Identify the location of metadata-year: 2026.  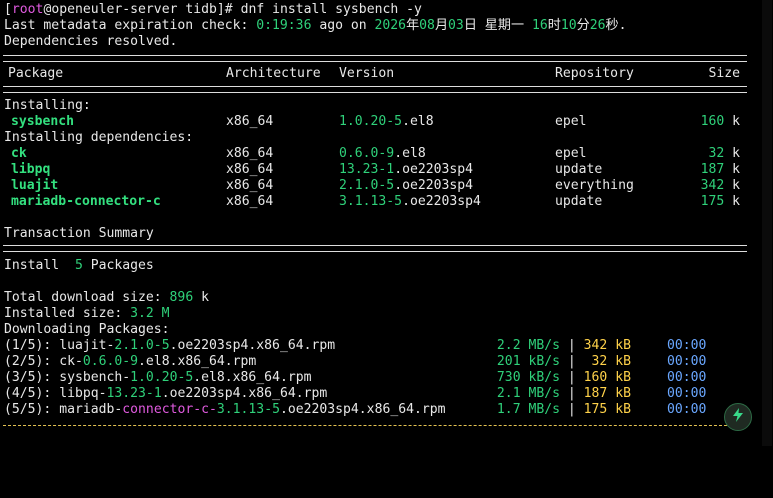
(390, 25).